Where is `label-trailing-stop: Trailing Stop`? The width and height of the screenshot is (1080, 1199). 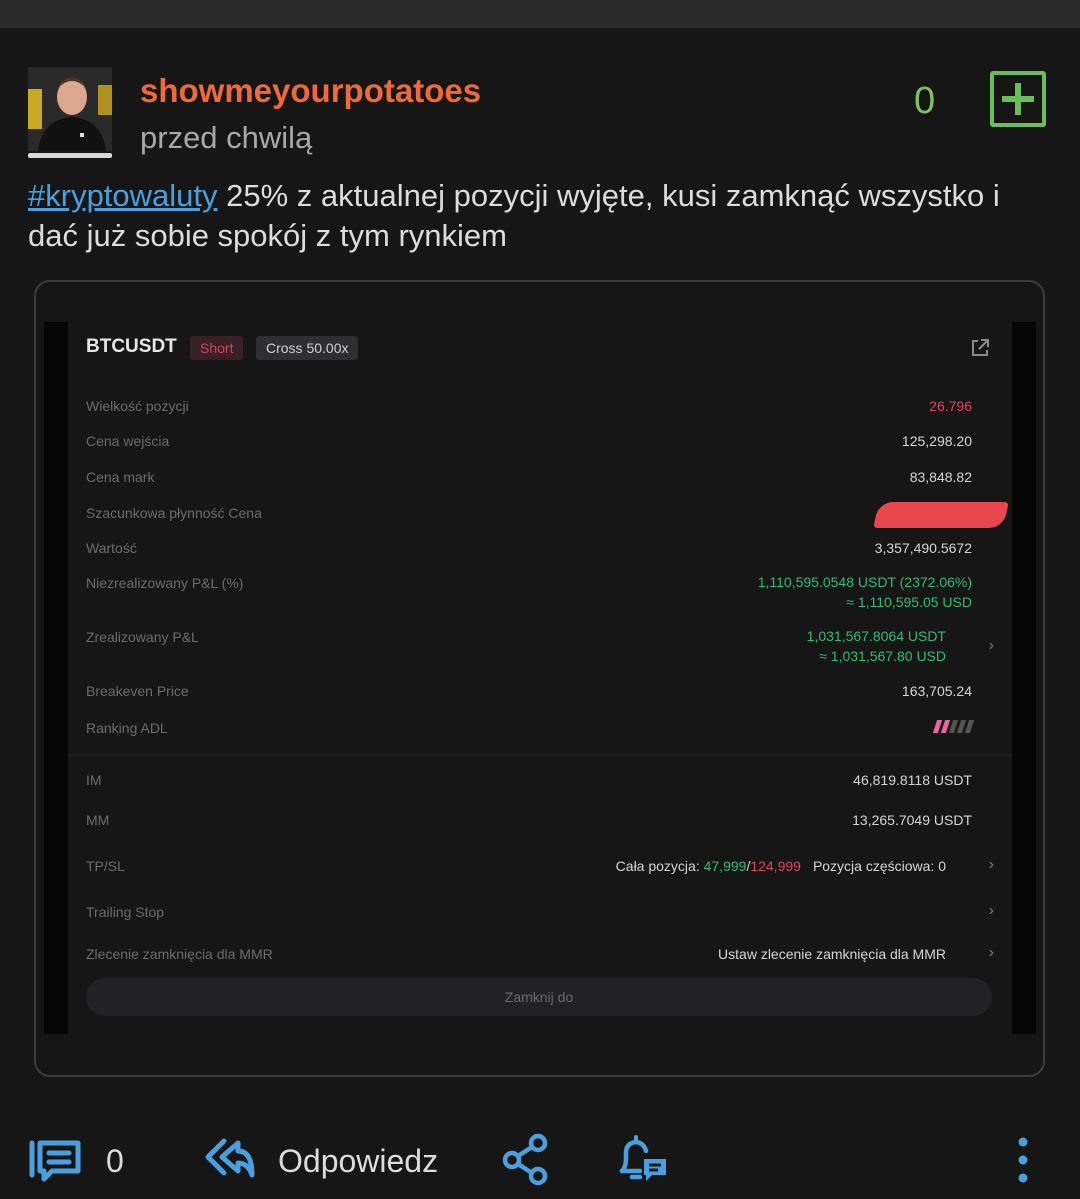 label-trailing-stop: Trailing Stop is located at coordinates (125, 912).